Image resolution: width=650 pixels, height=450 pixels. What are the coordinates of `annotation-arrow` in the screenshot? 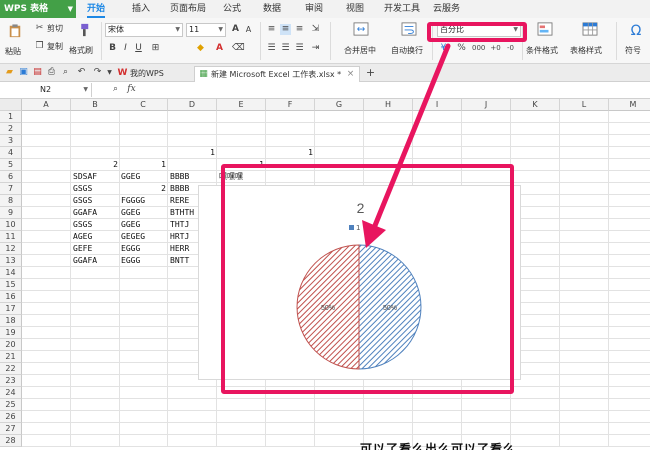 It's located at (406, 145).